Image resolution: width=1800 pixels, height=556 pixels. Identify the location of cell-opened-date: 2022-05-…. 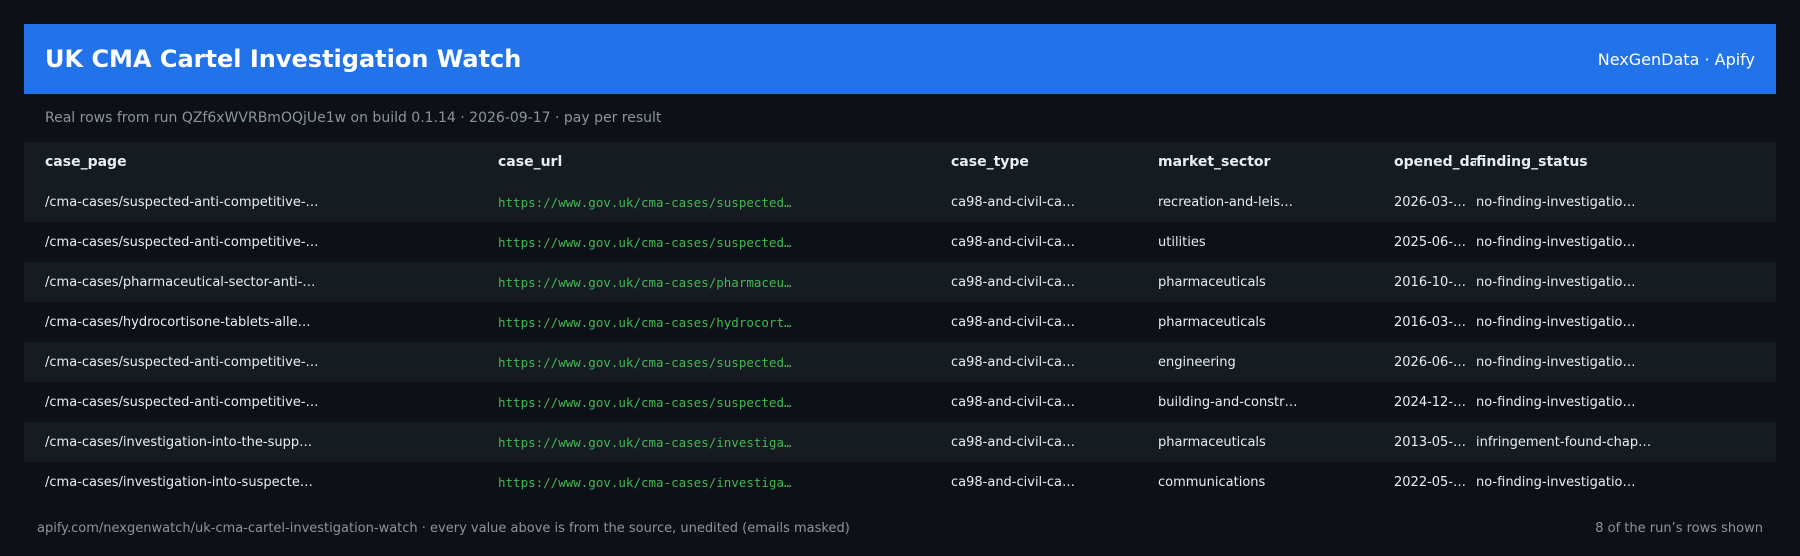
(1430, 482).